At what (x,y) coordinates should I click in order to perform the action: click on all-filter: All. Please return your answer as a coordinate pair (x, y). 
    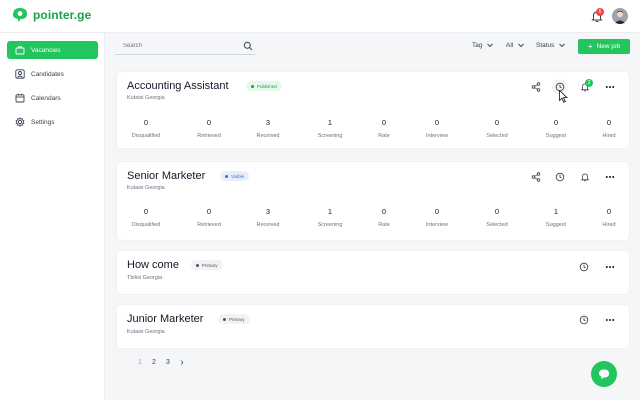
    Looking at the image, I should click on (515, 45).